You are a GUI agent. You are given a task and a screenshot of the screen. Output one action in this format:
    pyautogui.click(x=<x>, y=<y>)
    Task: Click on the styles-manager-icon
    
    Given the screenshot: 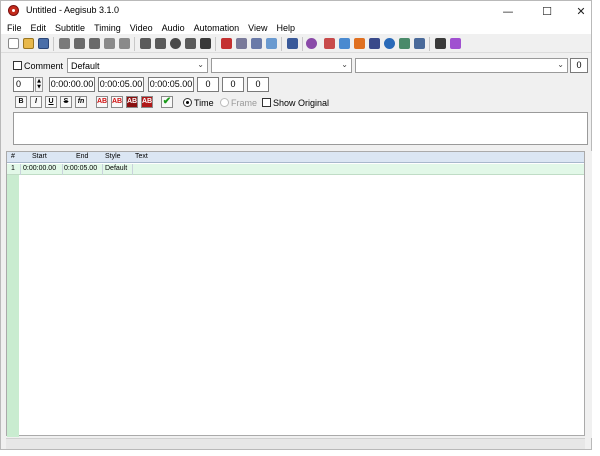 What is the action you would take?
    pyautogui.click(x=145, y=43)
    